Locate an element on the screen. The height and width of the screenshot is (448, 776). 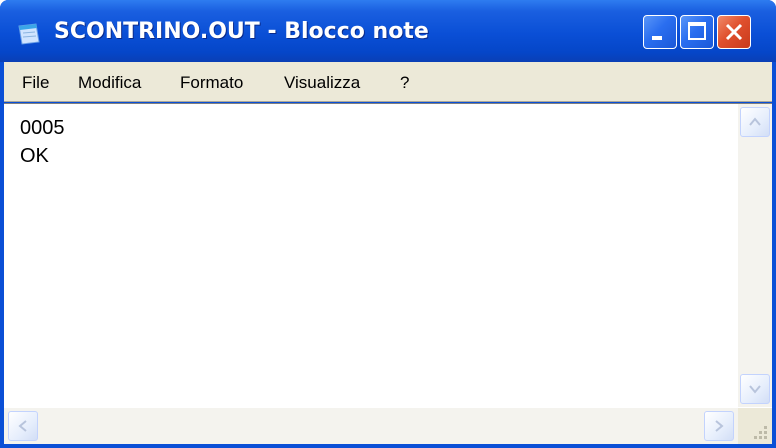
resize-grip is located at coordinates (755, 426).